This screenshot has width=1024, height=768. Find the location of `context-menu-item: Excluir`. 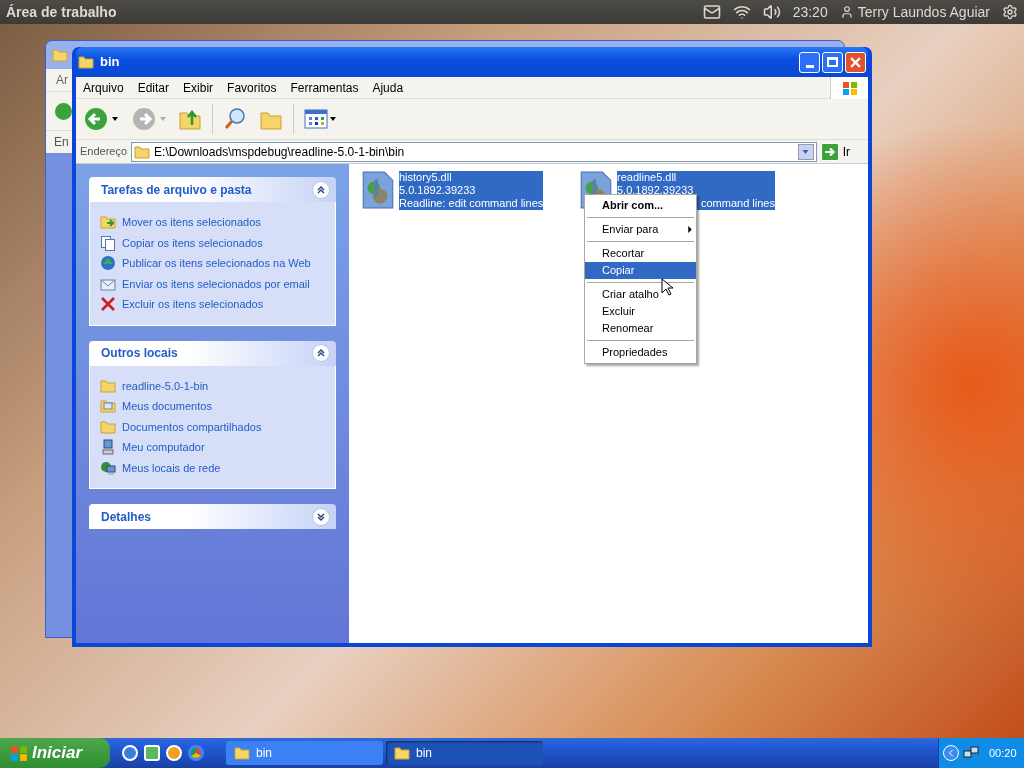

context-menu-item: Excluir is located at coordinates (640, 311).